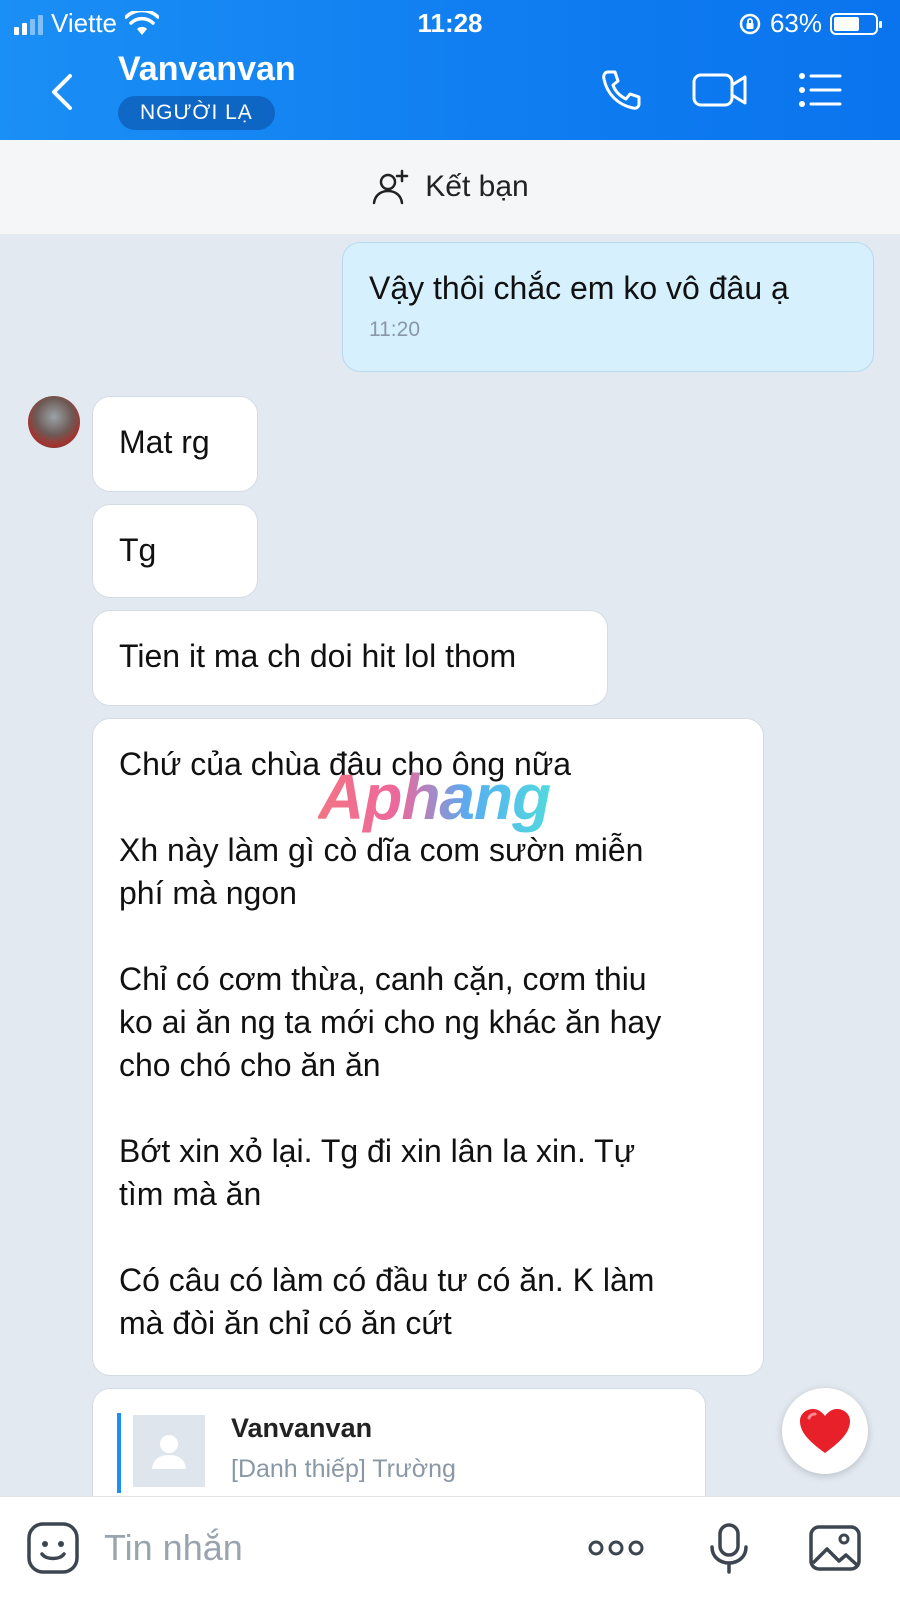 The width and height of the screenshot is (900, 1600). Describe the element at coordinates (450, 1548) in the screenshot. I see `message-input-bar: Tin nhắn` at that location.